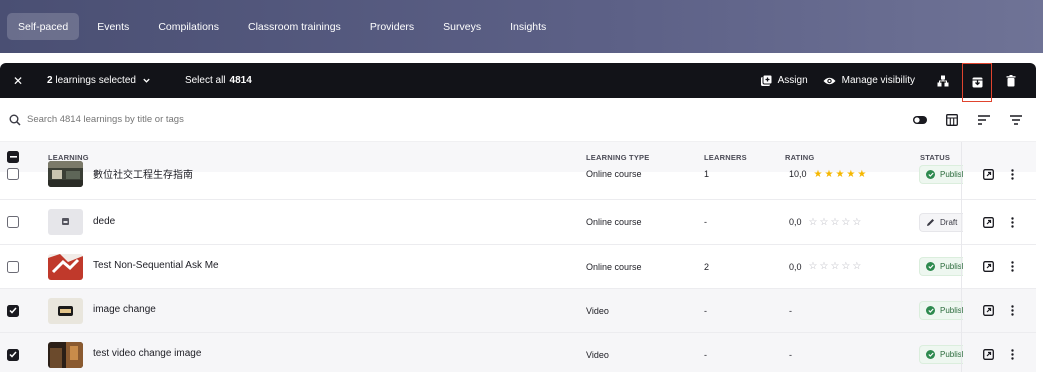 This screenshot has height=372, width=1043. I want to click on learners-count: 1, so click(707, 174).